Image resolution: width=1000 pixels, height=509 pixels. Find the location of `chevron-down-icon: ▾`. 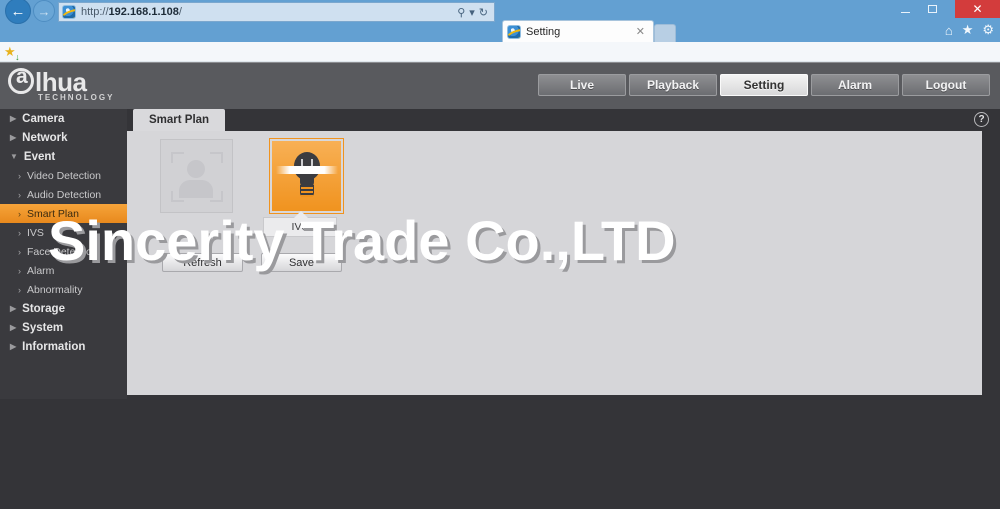

chevron-down-icon: ▾ is located at coordinates (472, 12).